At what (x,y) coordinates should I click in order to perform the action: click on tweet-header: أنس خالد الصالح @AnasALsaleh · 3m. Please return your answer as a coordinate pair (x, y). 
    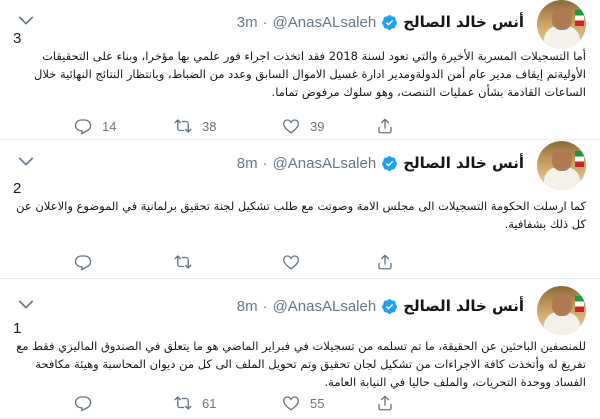
    Looking at the image, I should click on (380, 22).